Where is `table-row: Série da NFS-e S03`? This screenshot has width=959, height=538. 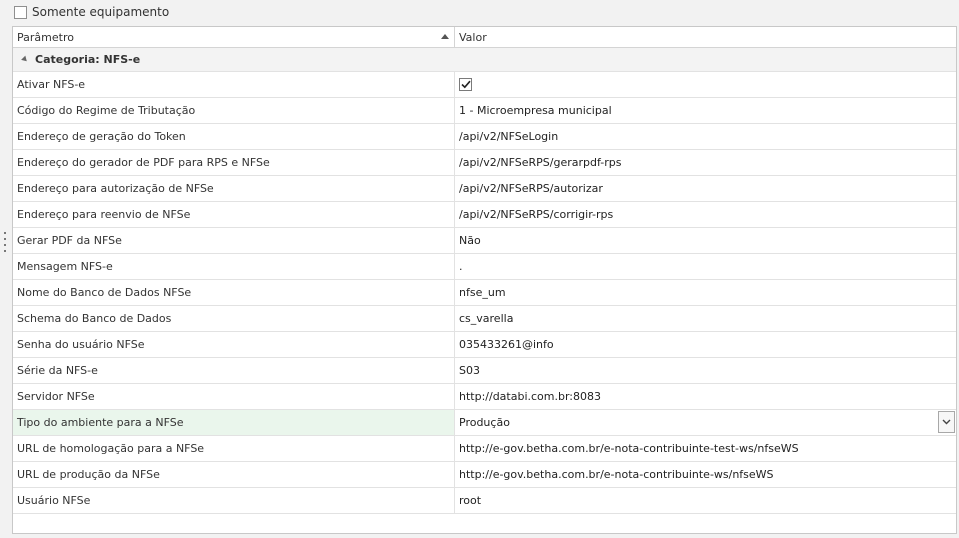
table-row: Série da NFS-e S03 is located at coordinates (484, 371).